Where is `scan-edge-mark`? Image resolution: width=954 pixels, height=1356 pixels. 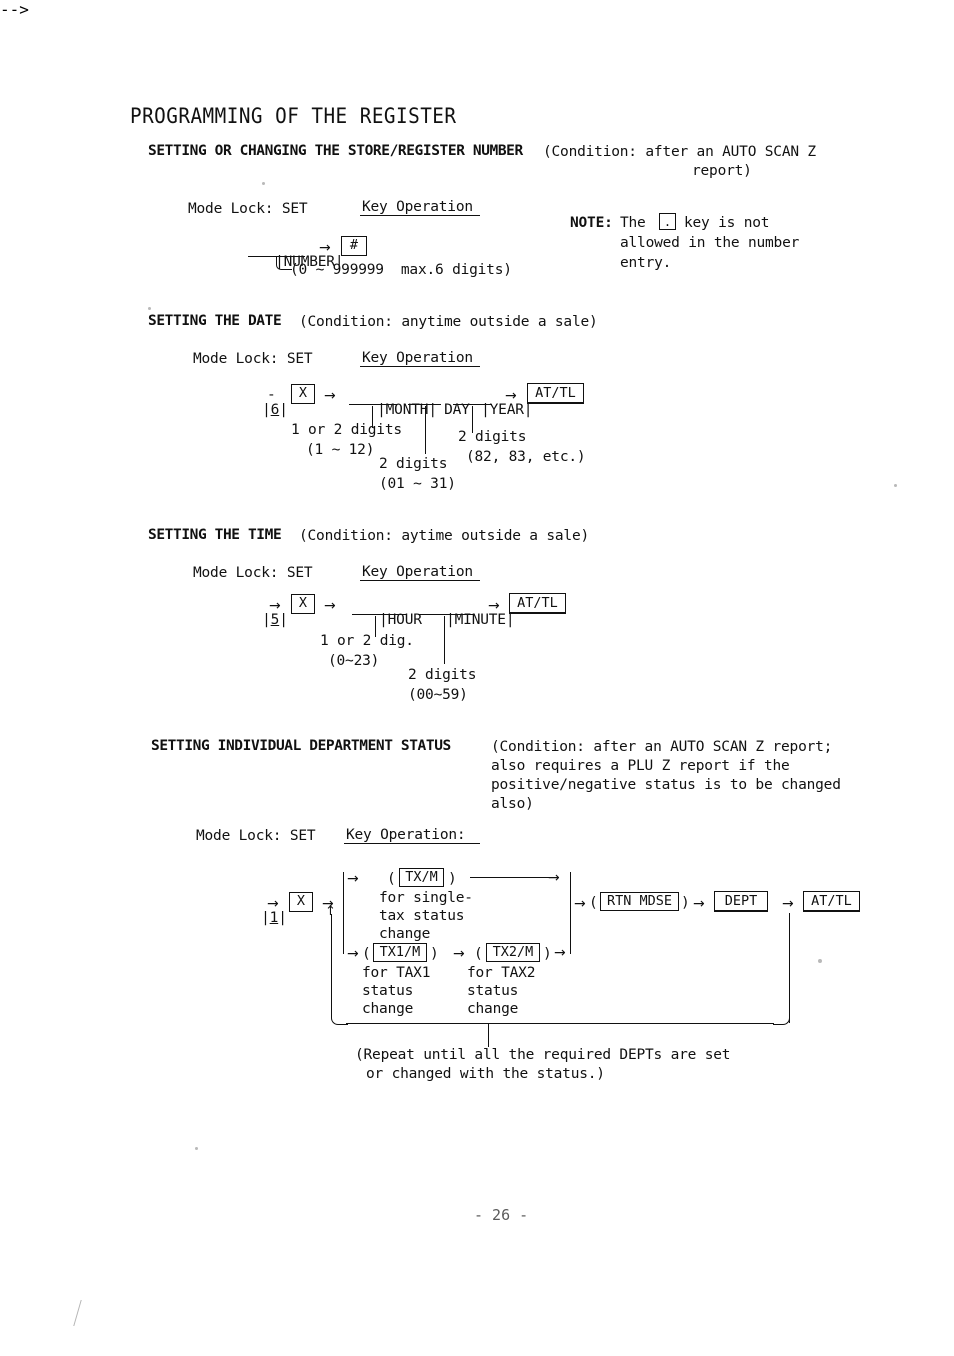 scan-edge-mark is located at coordinates (70, 1313).